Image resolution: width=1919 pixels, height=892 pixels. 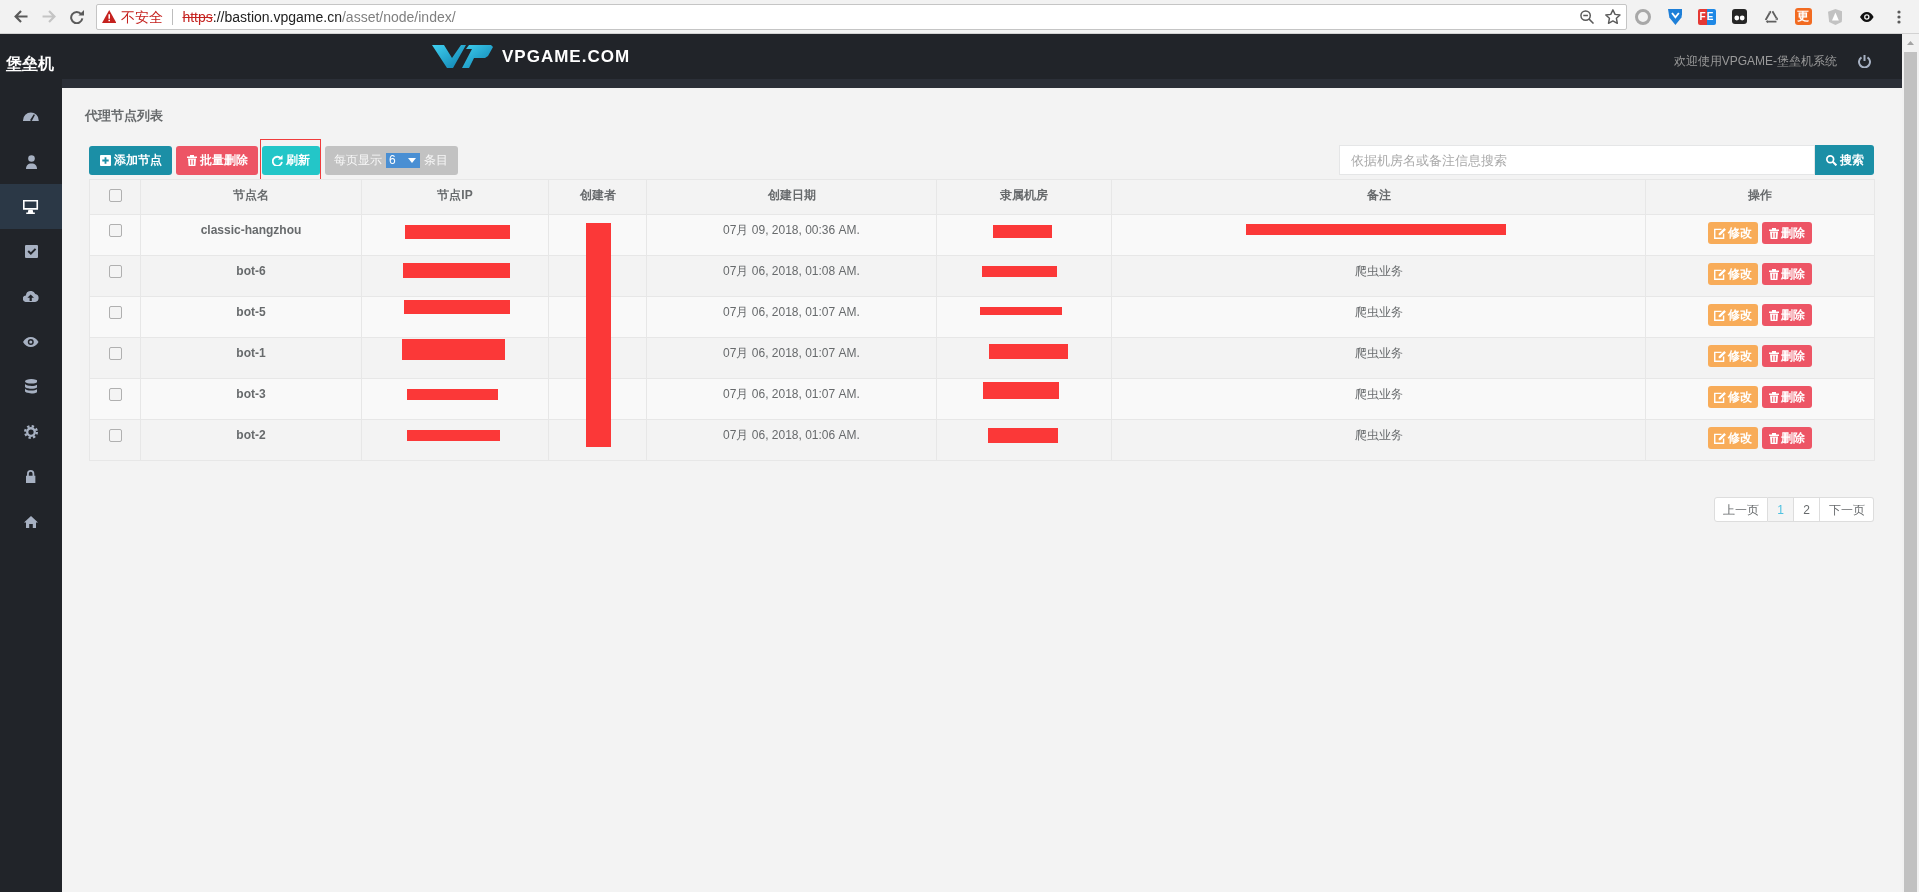 I want to click on welcome-text: 欢迎使用VPGAME-堡垒机系统, so click(x=1755, y=60).